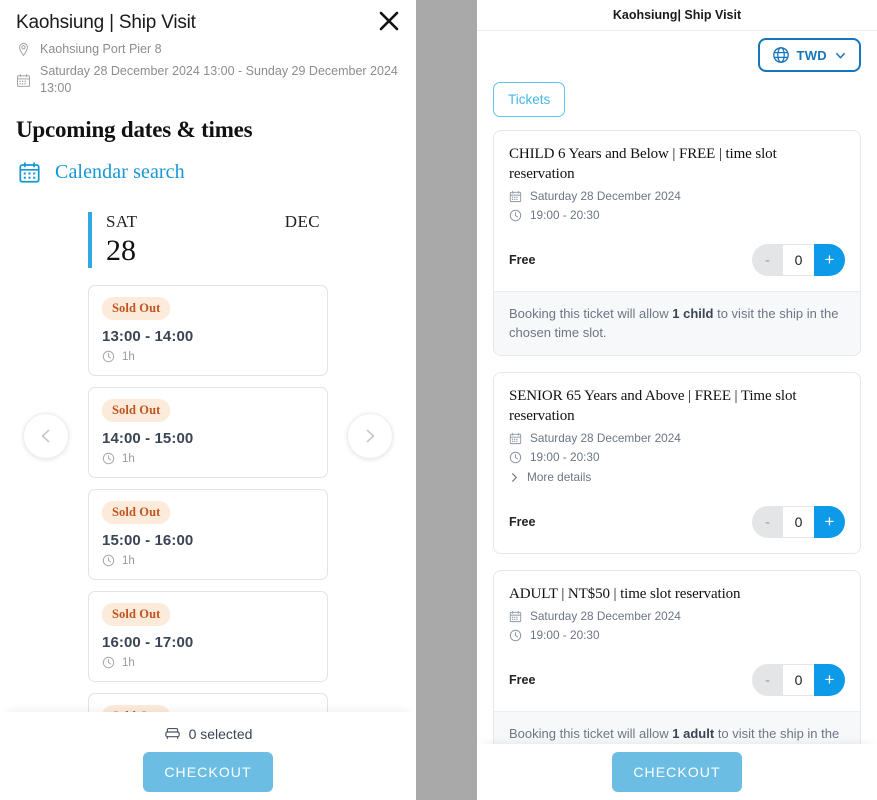  What do you see at coordinates (148, 438) in the screenshot?
I see `slot-time-label: 14:00 - 15:00` at bounding box center [148, 438].